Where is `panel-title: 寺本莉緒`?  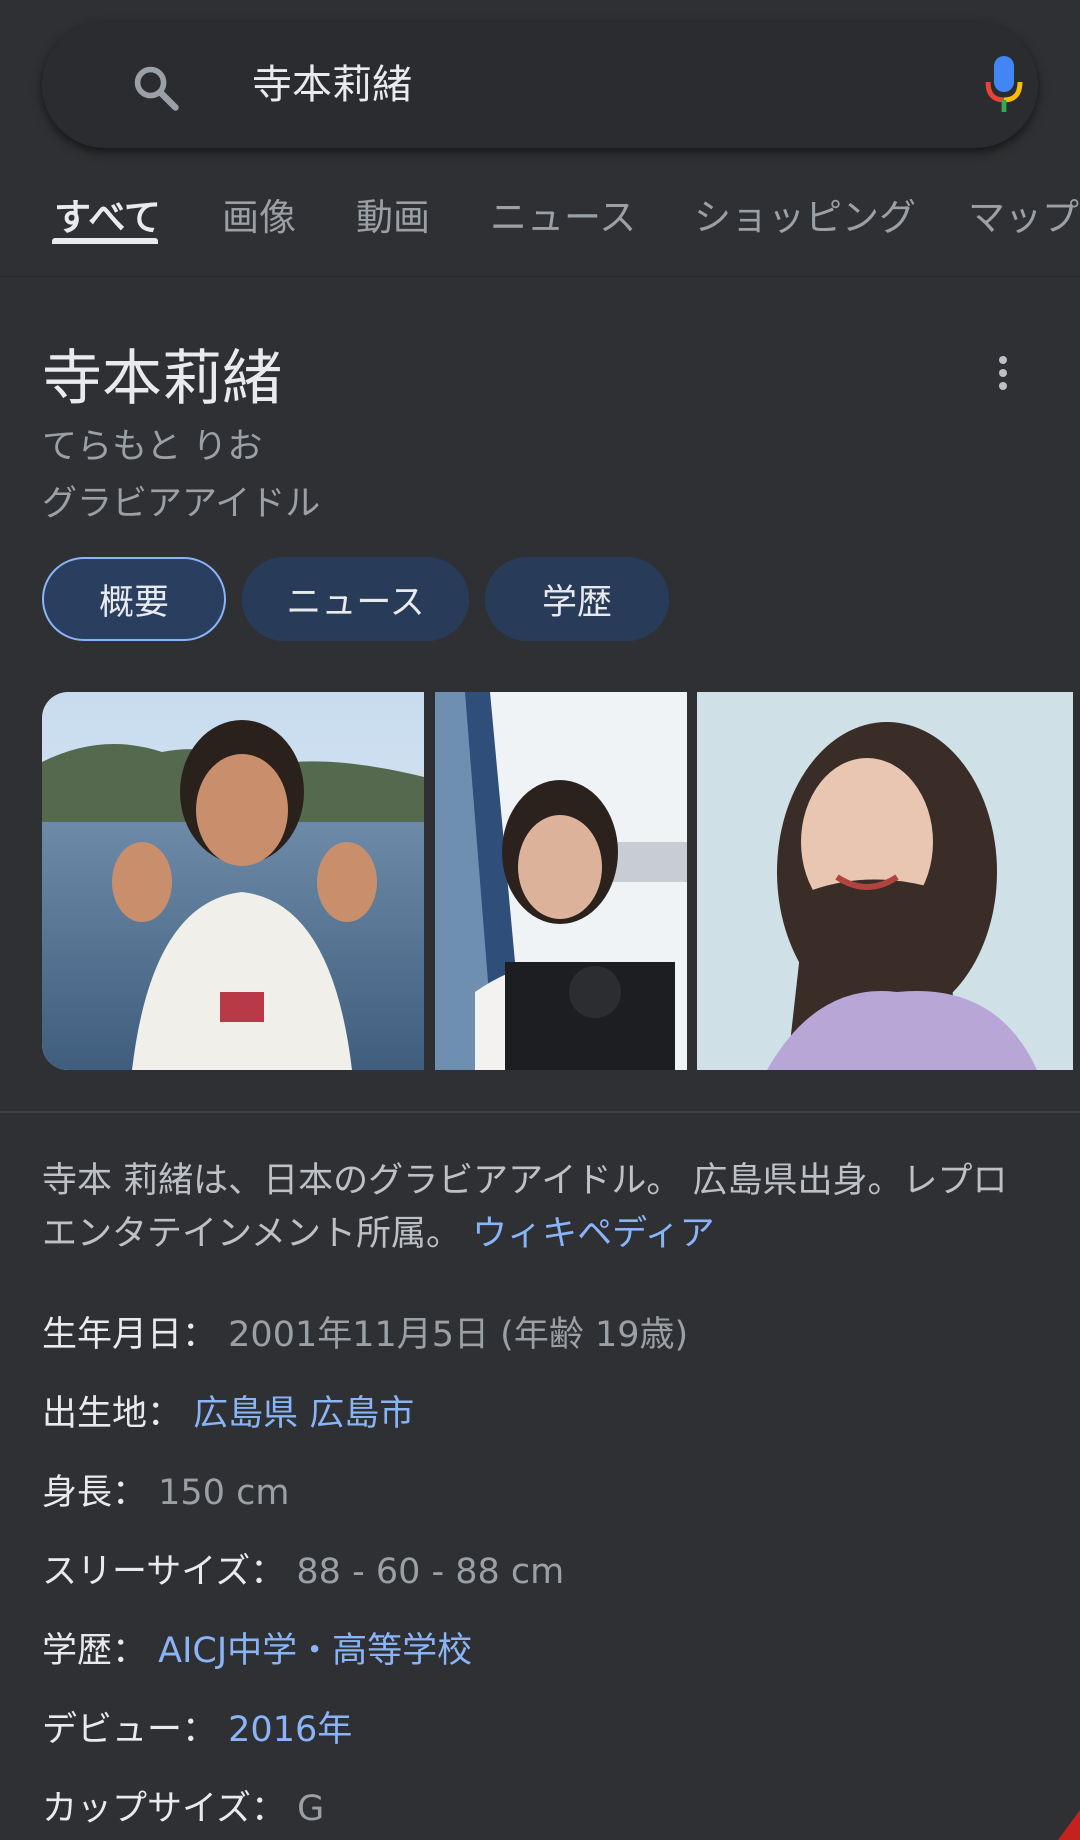
panel-title: 寺本莉緒 is located at coordinates (162, 379).